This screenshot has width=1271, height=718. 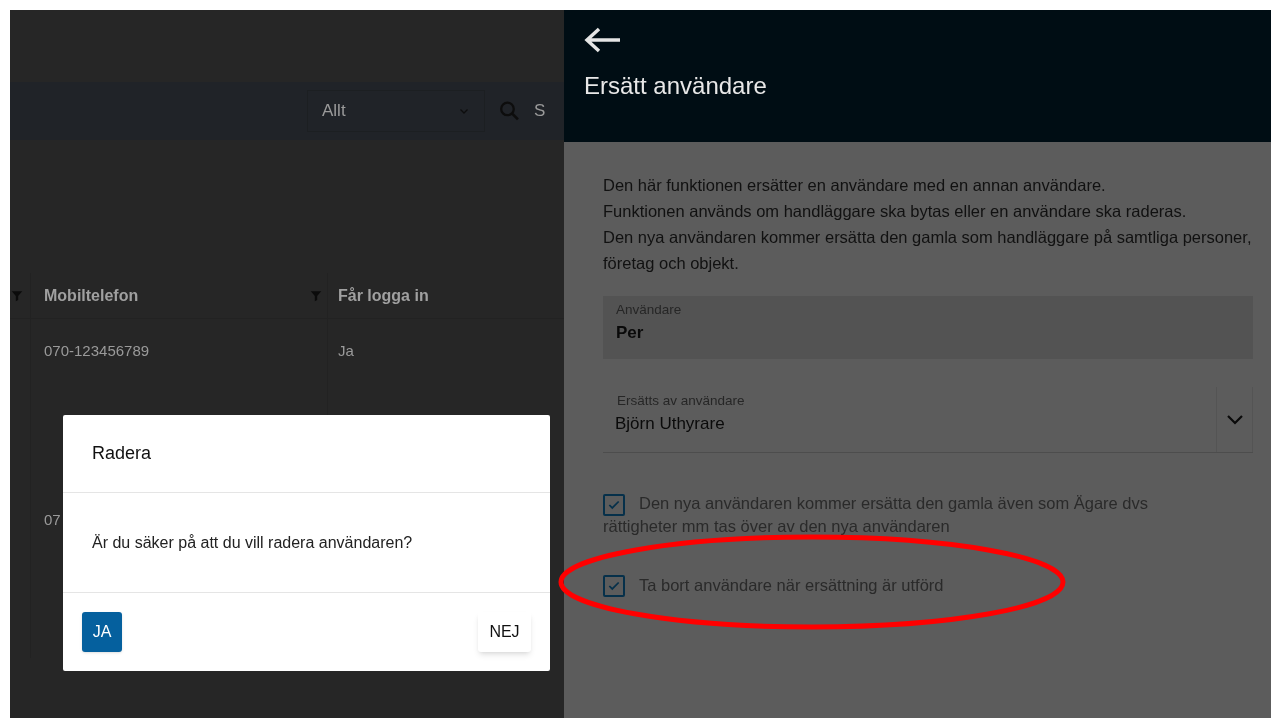 What do you see at coordinates (52, 520) in the screenshot?
I see `table-cell-text: 07` at bounding box center [52, 520].